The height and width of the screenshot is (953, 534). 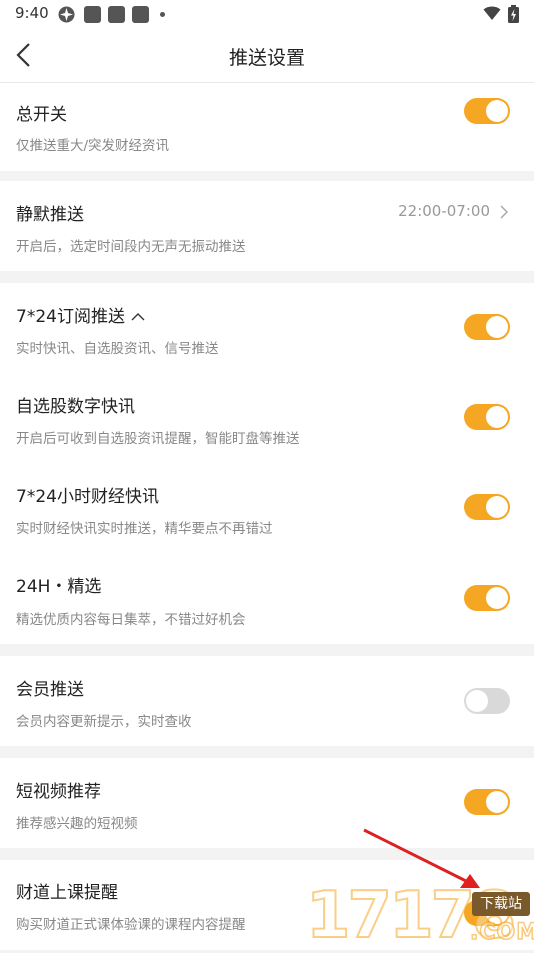 What do you see at coordinates (77, 824) in the screenshot?
I see `short-video-subtitle: 推荐感兴趣的短视频` at bounding box center [77, 824].